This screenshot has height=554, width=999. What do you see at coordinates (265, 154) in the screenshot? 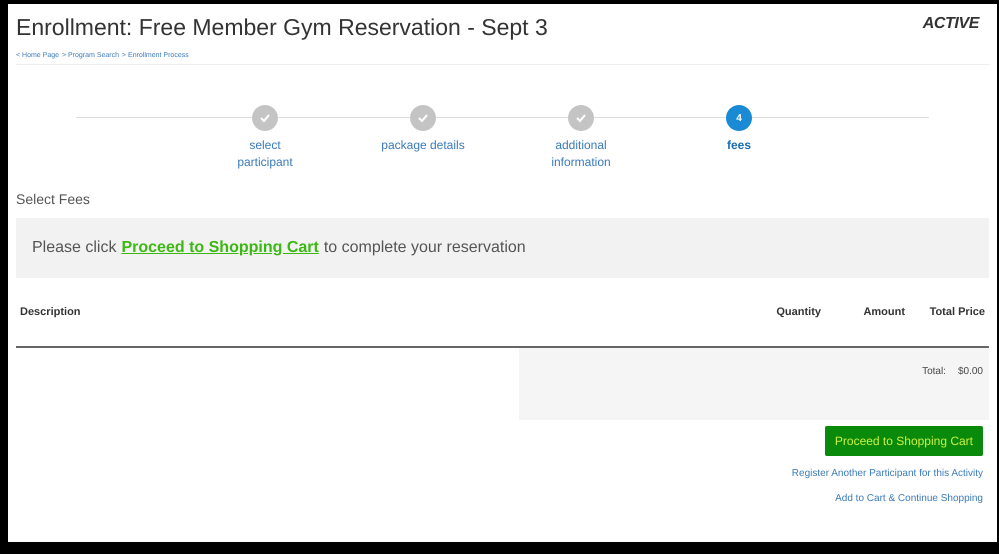
I see `step-label: select participant` at bounding box center [265, 154].